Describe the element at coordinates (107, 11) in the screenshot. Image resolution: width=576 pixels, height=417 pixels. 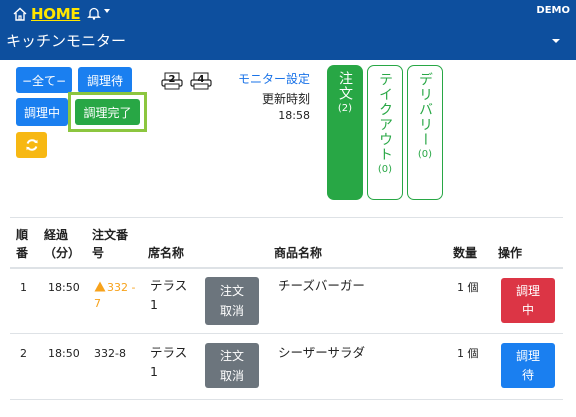
I see `notification-caret-icon` at that location.